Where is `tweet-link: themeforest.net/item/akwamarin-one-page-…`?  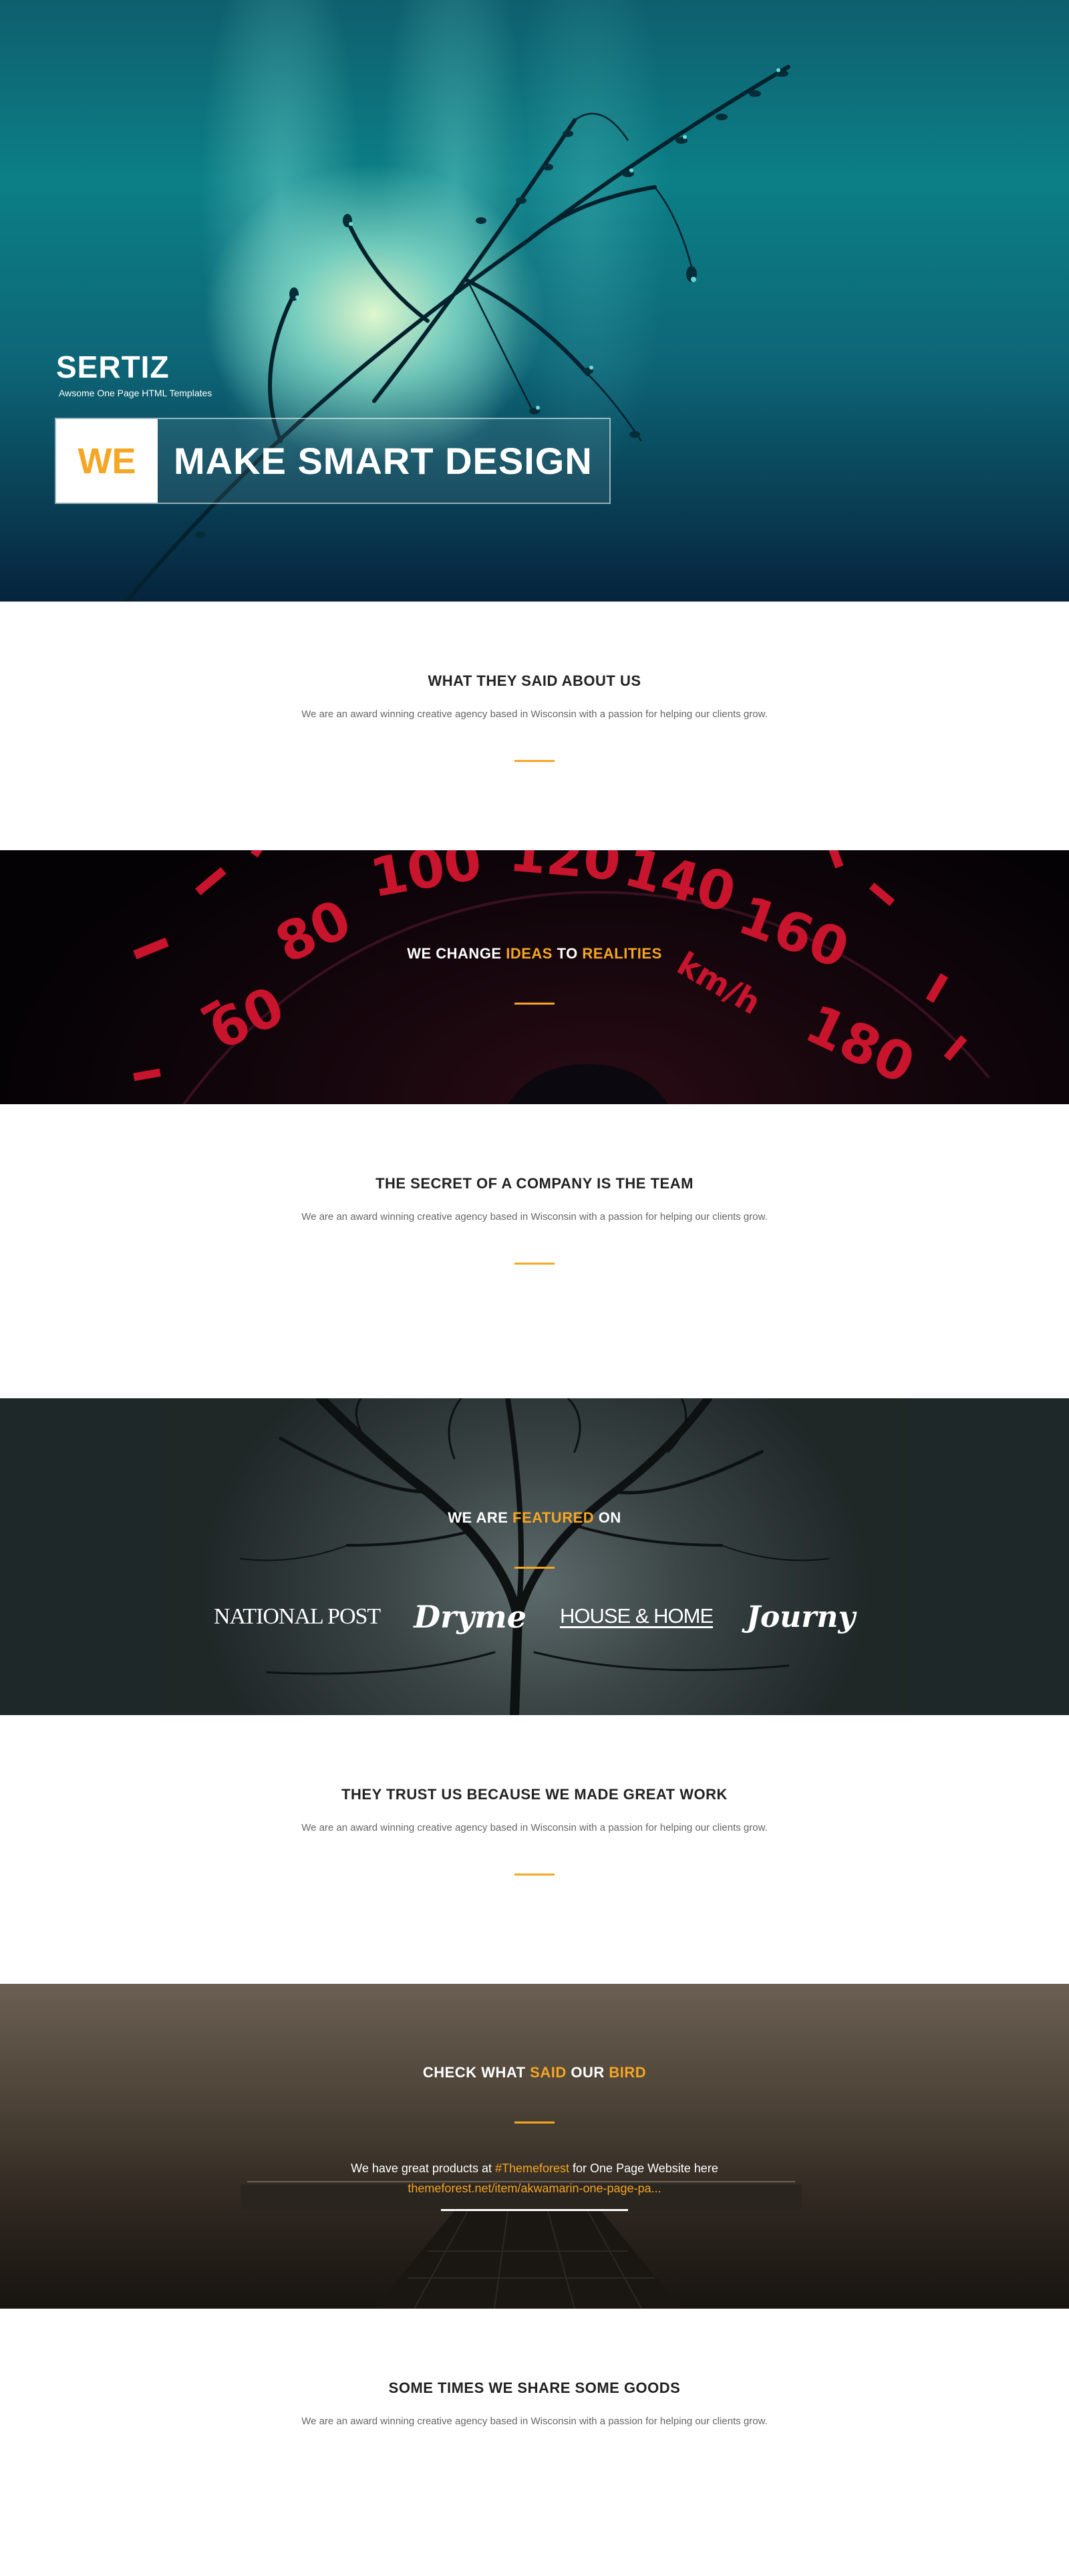 tweet-link: themeforest.net/item/akwamarin-one-page-… is located at coordinates (534, 2188).